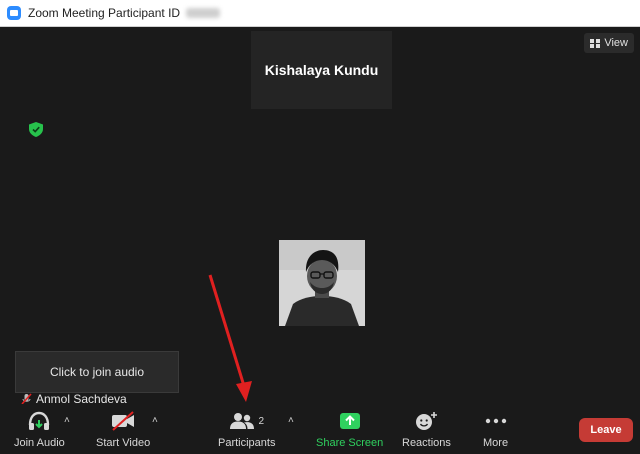  I want to click on participants-icon, so click(242, 421).